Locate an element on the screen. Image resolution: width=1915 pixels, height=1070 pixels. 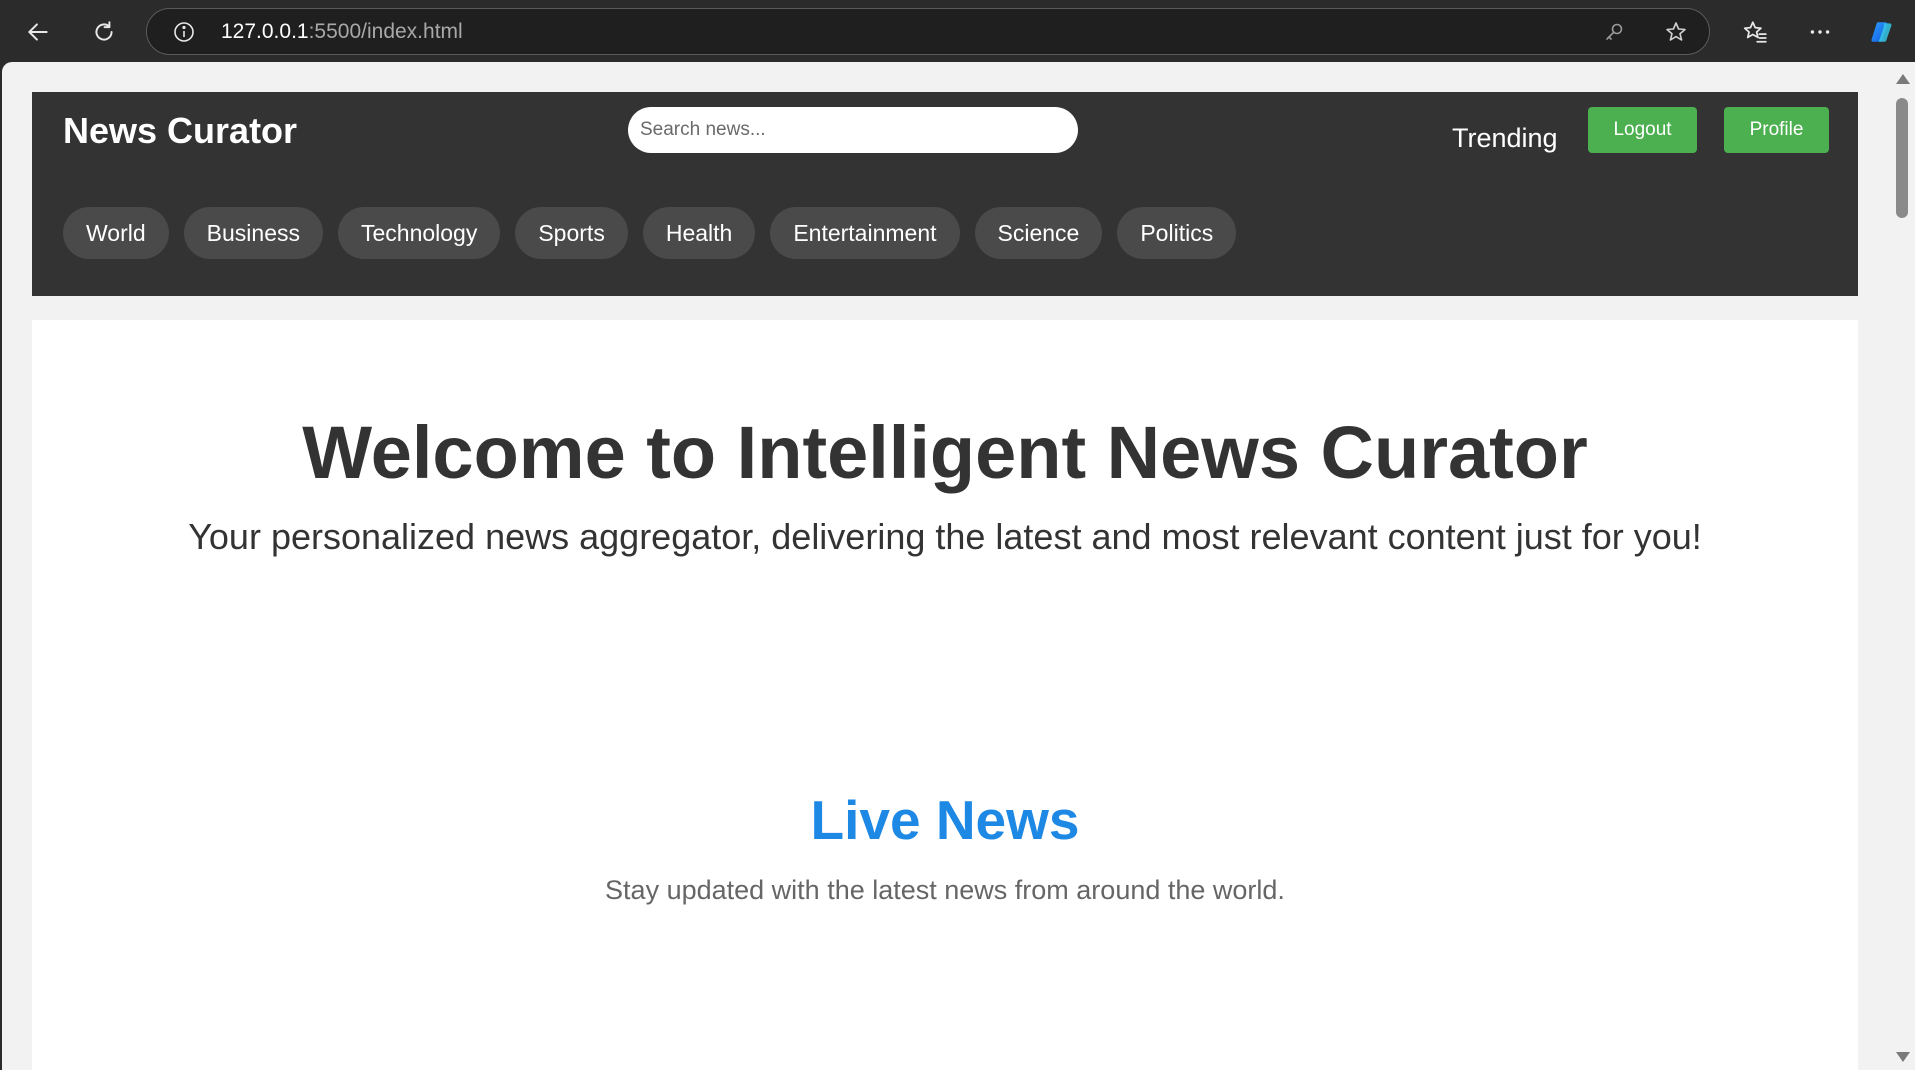
browser-toolbar: 127.0.0.1:5500/index.html is located at coordinates (957, 31).